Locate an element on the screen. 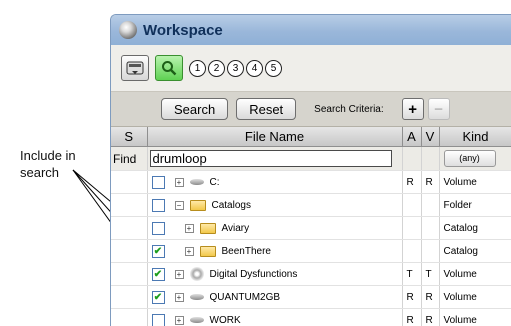 This screenshot has height=326, width=511. table-row: ✔ + BeenThere Catalog is located at coordinates (311, 251).